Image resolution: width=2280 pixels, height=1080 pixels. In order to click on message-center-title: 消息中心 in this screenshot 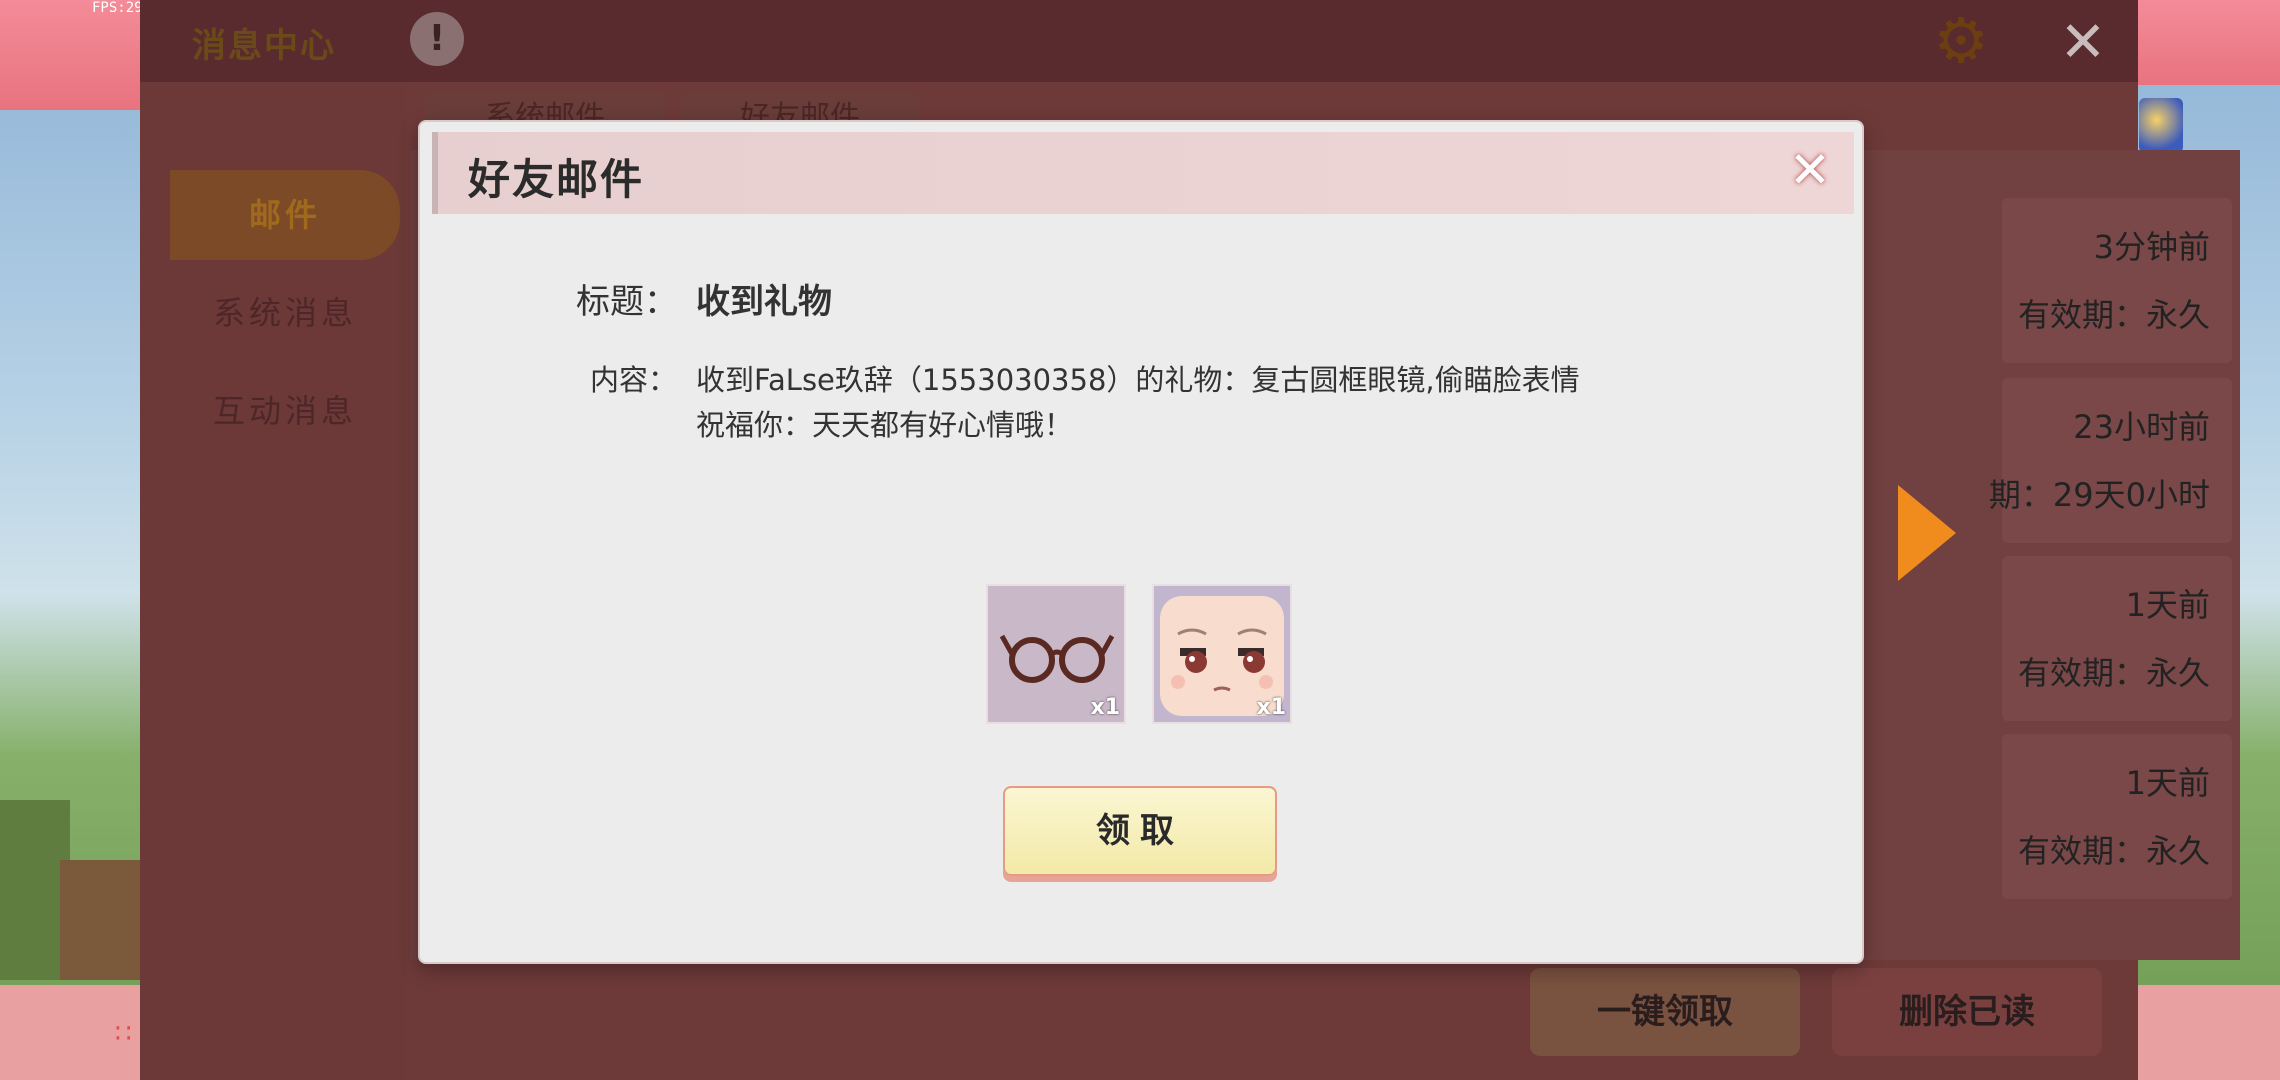, I will do `click(264, 46)`.